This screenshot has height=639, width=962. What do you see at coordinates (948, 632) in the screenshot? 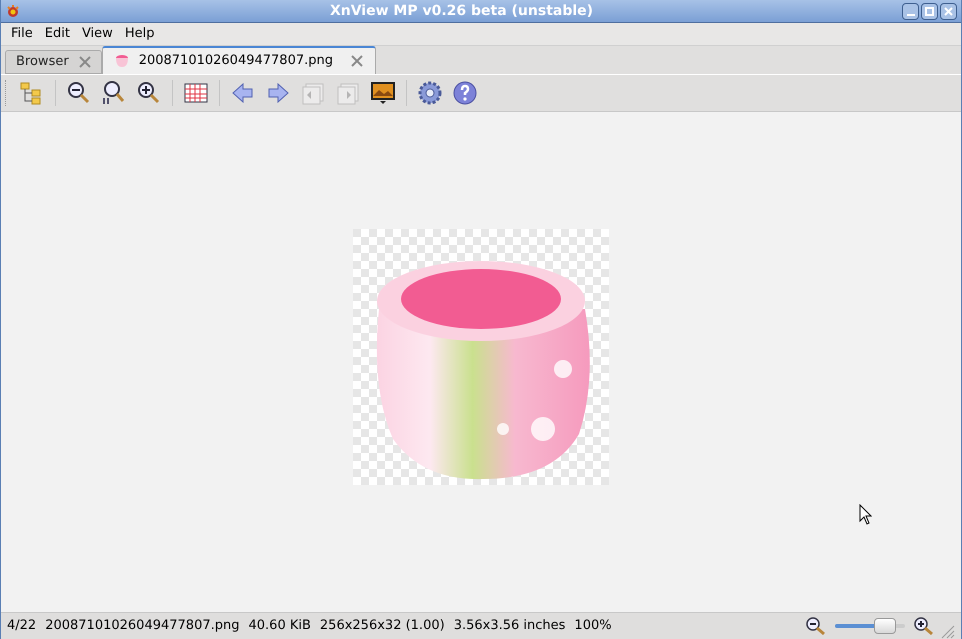
I see `resize-grip-icon` at bounding box center [948, 632].